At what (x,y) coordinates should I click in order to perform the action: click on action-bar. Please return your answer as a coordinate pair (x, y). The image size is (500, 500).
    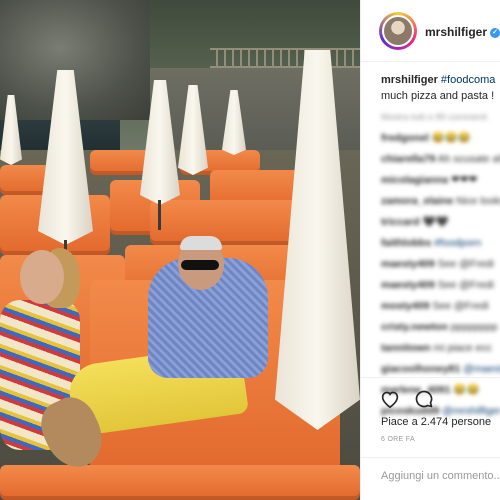
    Looking at the image, I should click on (430, 397).